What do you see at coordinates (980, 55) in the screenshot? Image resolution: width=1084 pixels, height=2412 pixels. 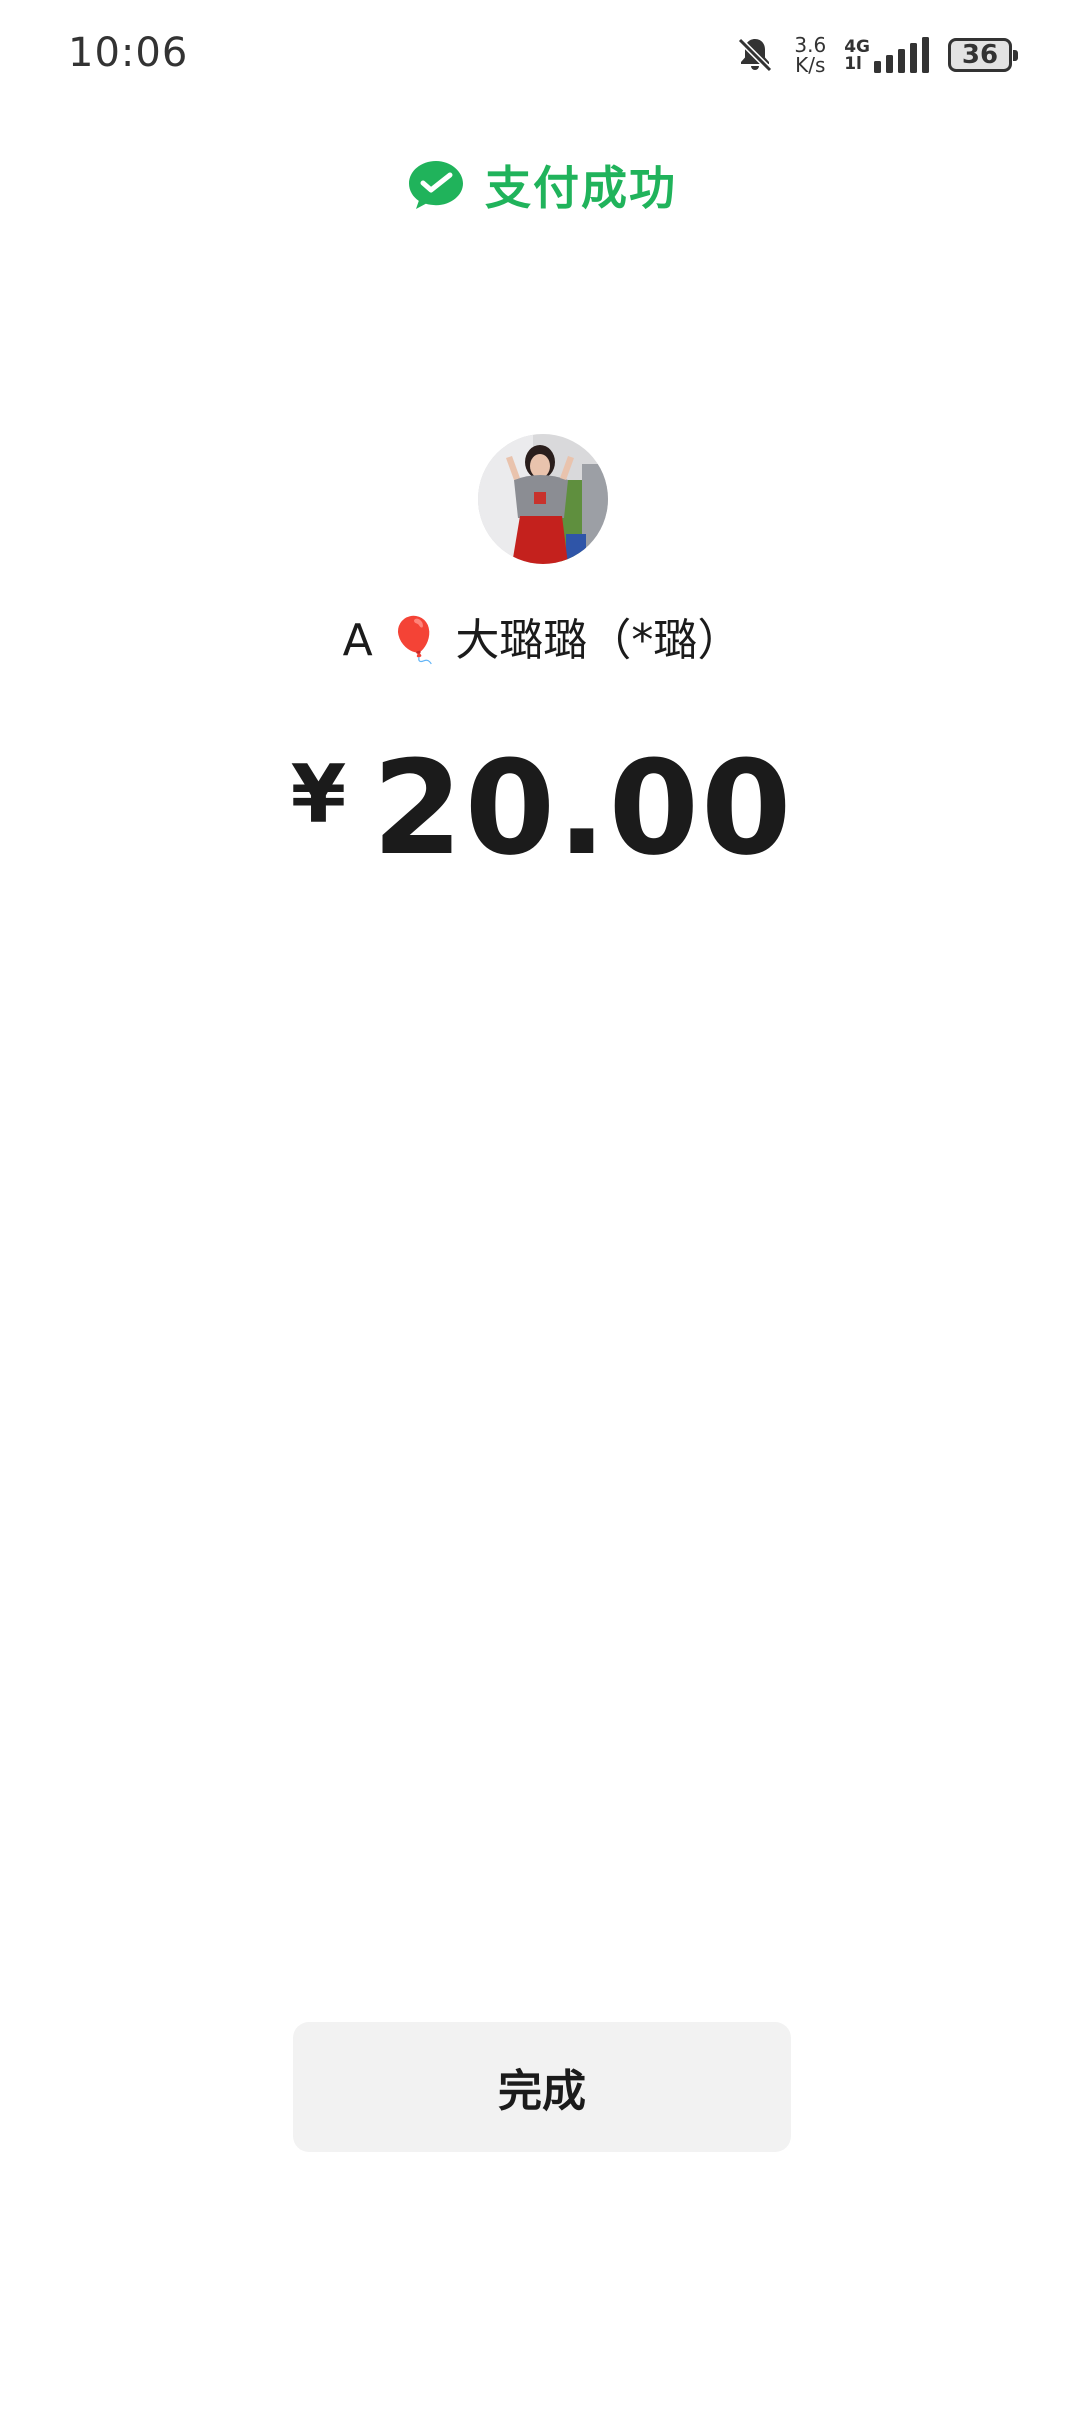 I see `battery-level: 36` at bounding box center [980, 55].